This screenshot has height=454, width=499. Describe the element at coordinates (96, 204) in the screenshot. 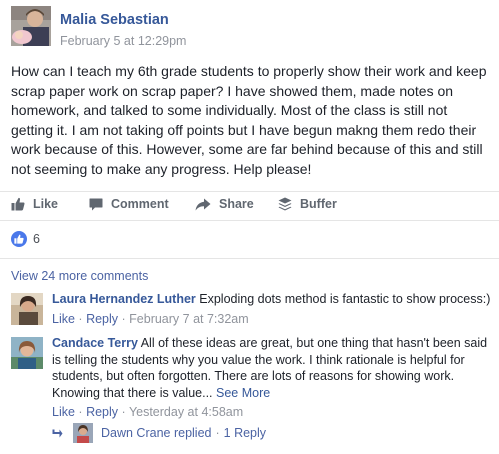

I see `comment-icon` at that location.